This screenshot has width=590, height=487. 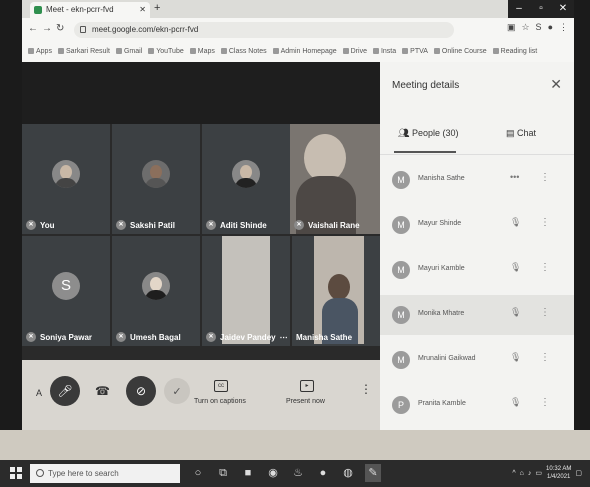 What do you see at coordinates (512, 133) in the screenshot?
I see `chat-icon: ▤` at bounding box center [512, 133].